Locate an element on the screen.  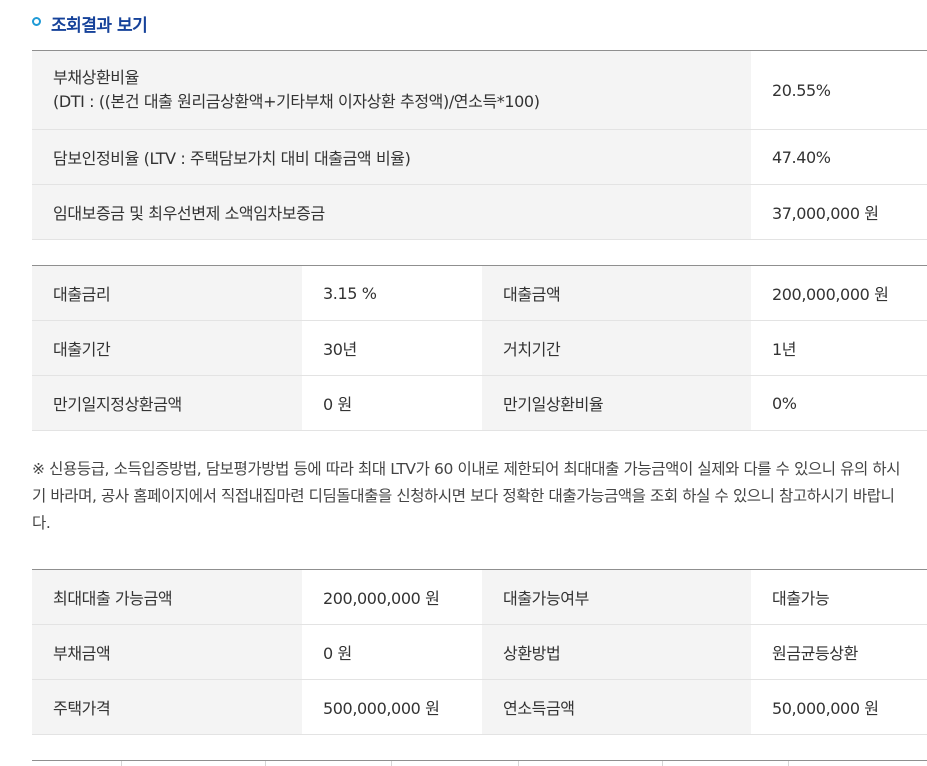
deposit-value: 37,000,000 원 is located at coordinates (839, 212).